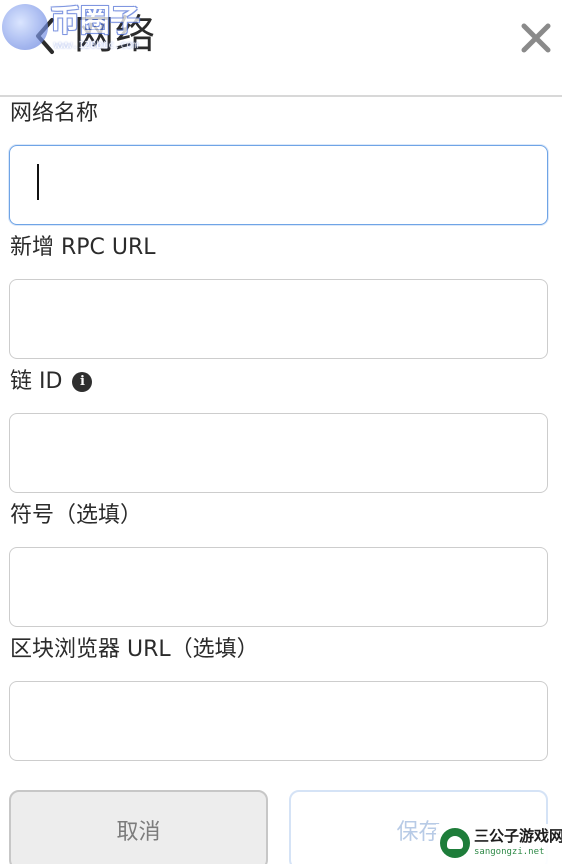 This screenshot has width=562, height=864. I want to click on rpc-url-label: 新增 RPC URL, so click(83, 248).